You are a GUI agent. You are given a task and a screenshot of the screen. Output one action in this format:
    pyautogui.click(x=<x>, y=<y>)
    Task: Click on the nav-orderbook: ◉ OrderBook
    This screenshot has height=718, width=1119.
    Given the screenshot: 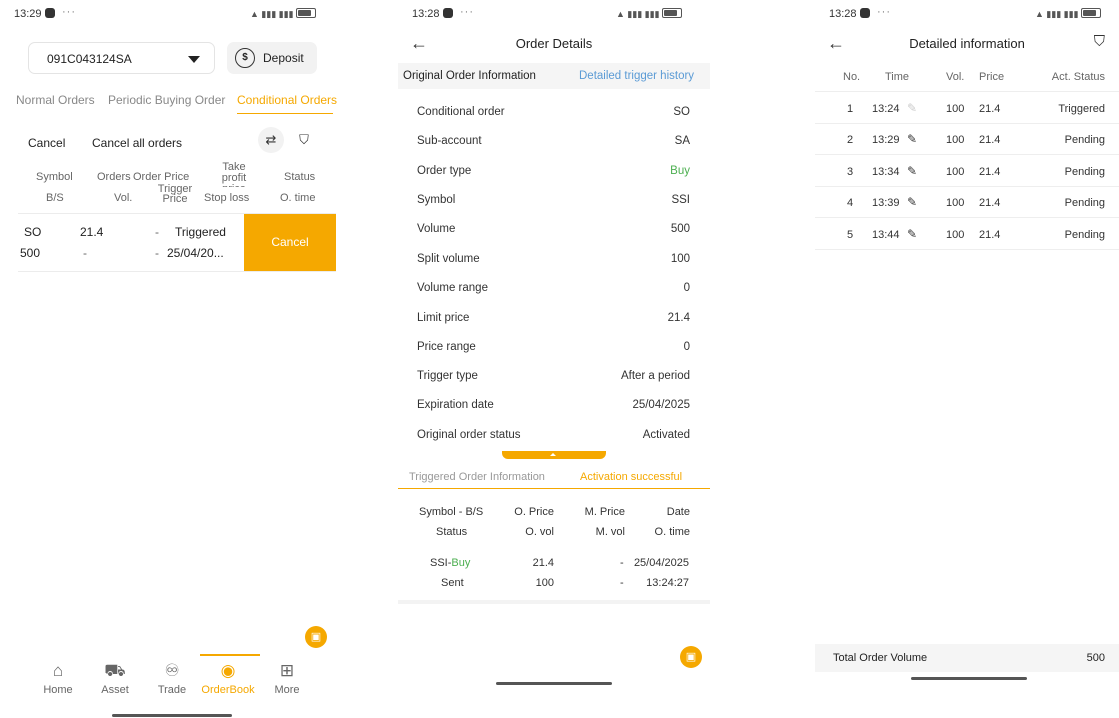 What is the action you would take?
    pyautogui.click(x=228, y=678)
    